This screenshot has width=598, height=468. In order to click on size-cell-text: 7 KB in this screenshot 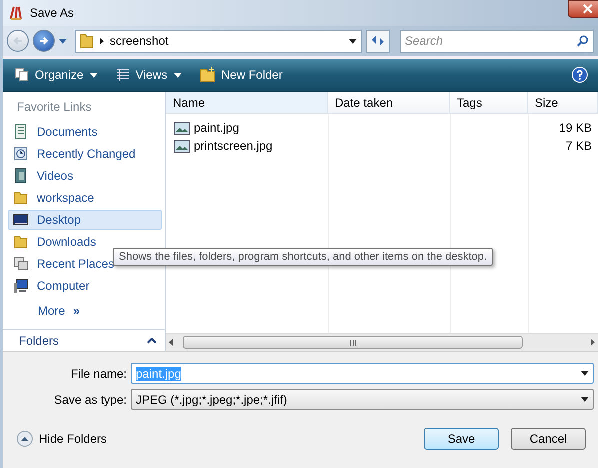, I will do `click(578, 146)`.